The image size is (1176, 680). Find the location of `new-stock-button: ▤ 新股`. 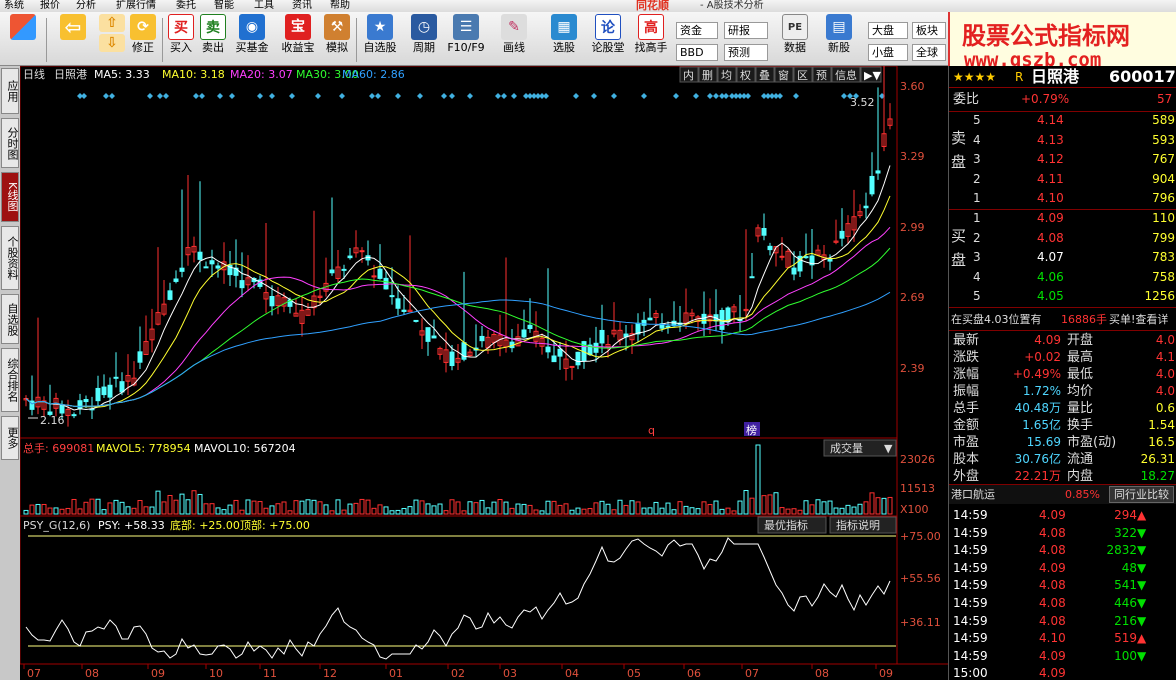

new-stock-button: ▤ 新股 is located at coordinates (839, 34).